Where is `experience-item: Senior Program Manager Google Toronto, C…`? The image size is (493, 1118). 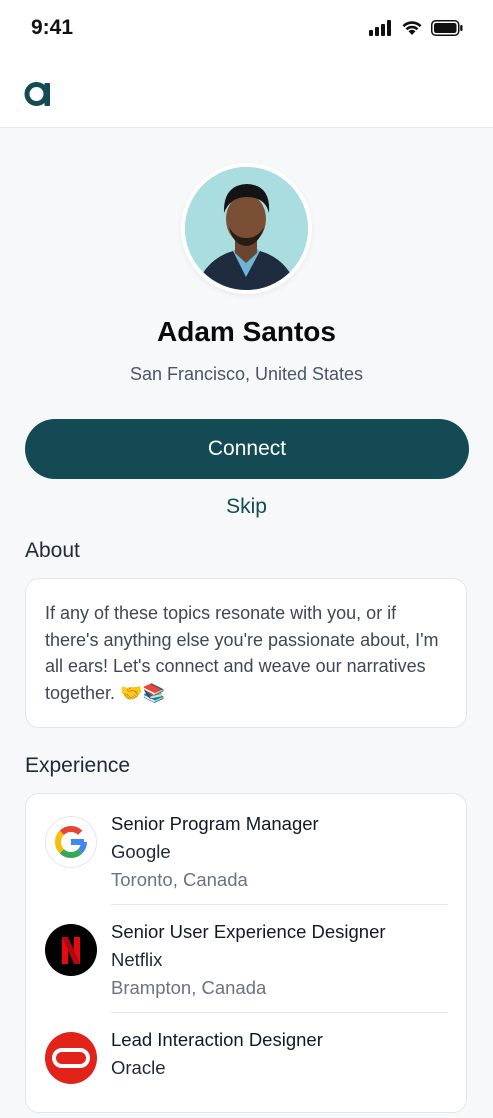 experience-item: Senior Program Manager Google Toronto, C… is located at coordinates (247, 848).